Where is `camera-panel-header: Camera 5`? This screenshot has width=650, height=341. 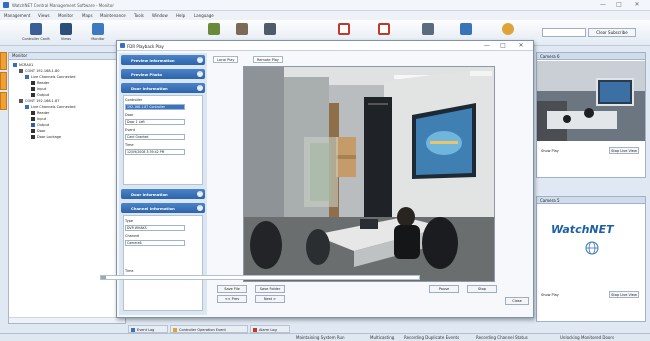 camera-panel-header: Camera 5 is located at coordinates (591, 200).